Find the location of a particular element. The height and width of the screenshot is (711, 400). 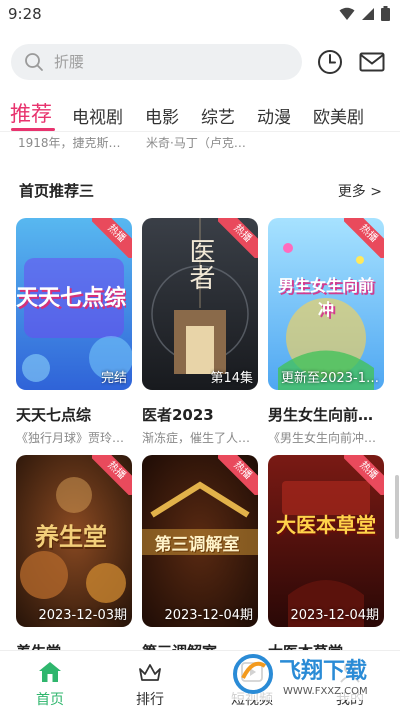

svg-text: 飞翔下载 is located at coordinates (323, 671).